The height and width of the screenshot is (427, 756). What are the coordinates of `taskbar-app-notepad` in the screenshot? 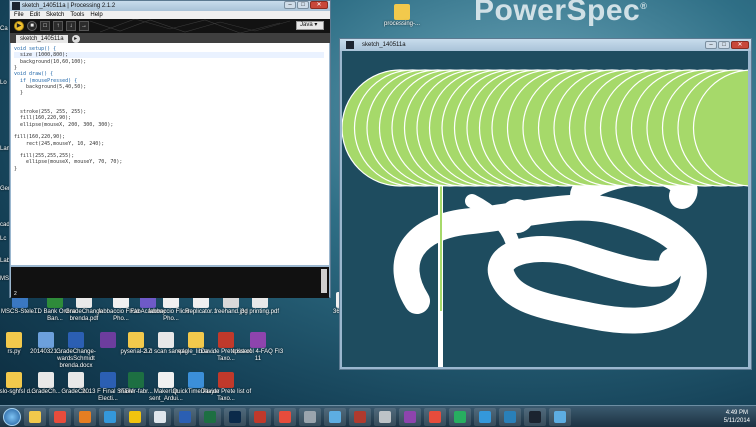 It's located at (160, 416).